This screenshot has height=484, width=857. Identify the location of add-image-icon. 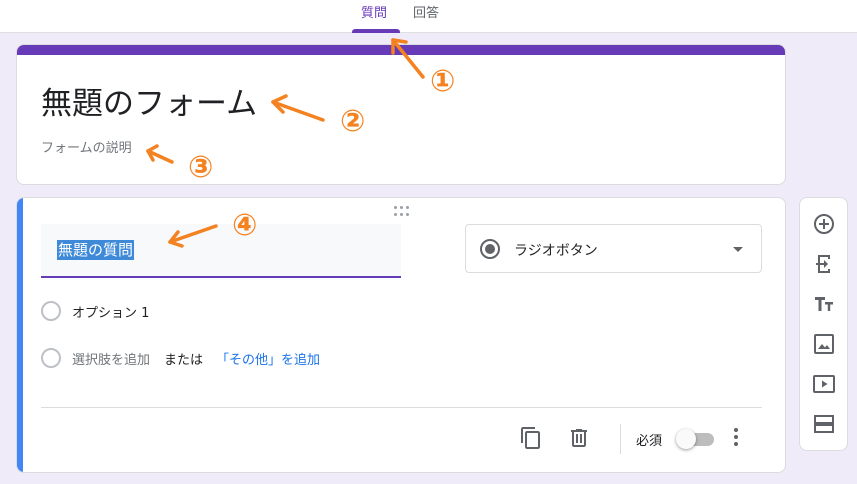
(824, 344).